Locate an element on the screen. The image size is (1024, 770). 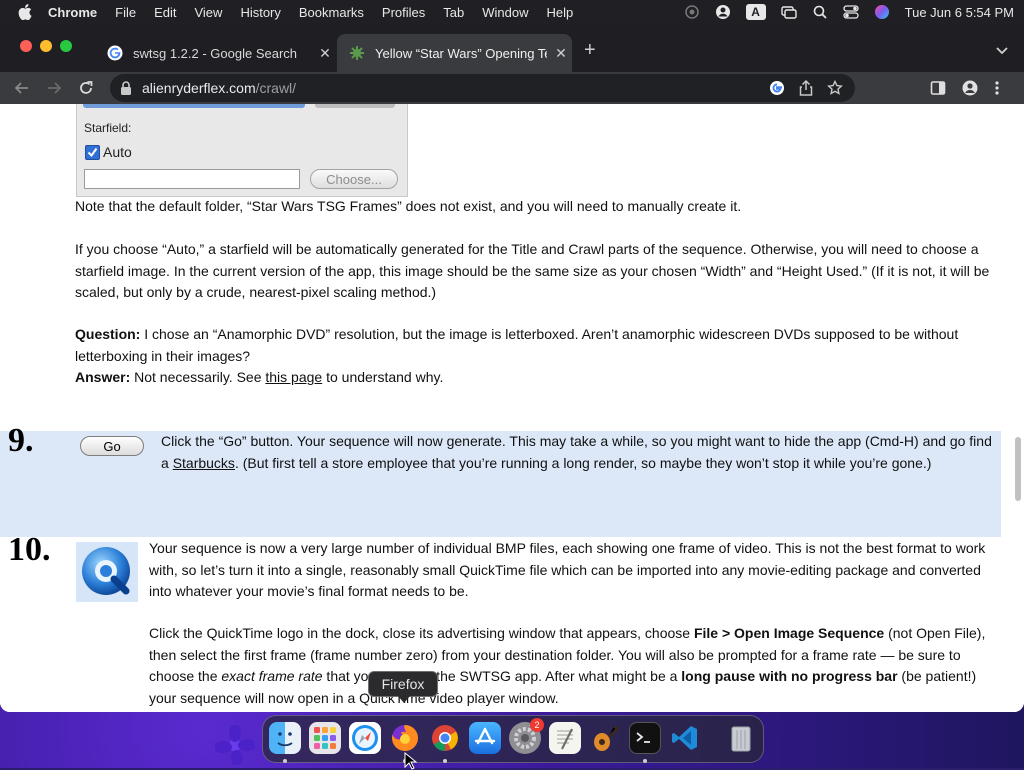
browser-toolbar: alienryderflex.com/crawl/ is located at coordinates (512, 88).